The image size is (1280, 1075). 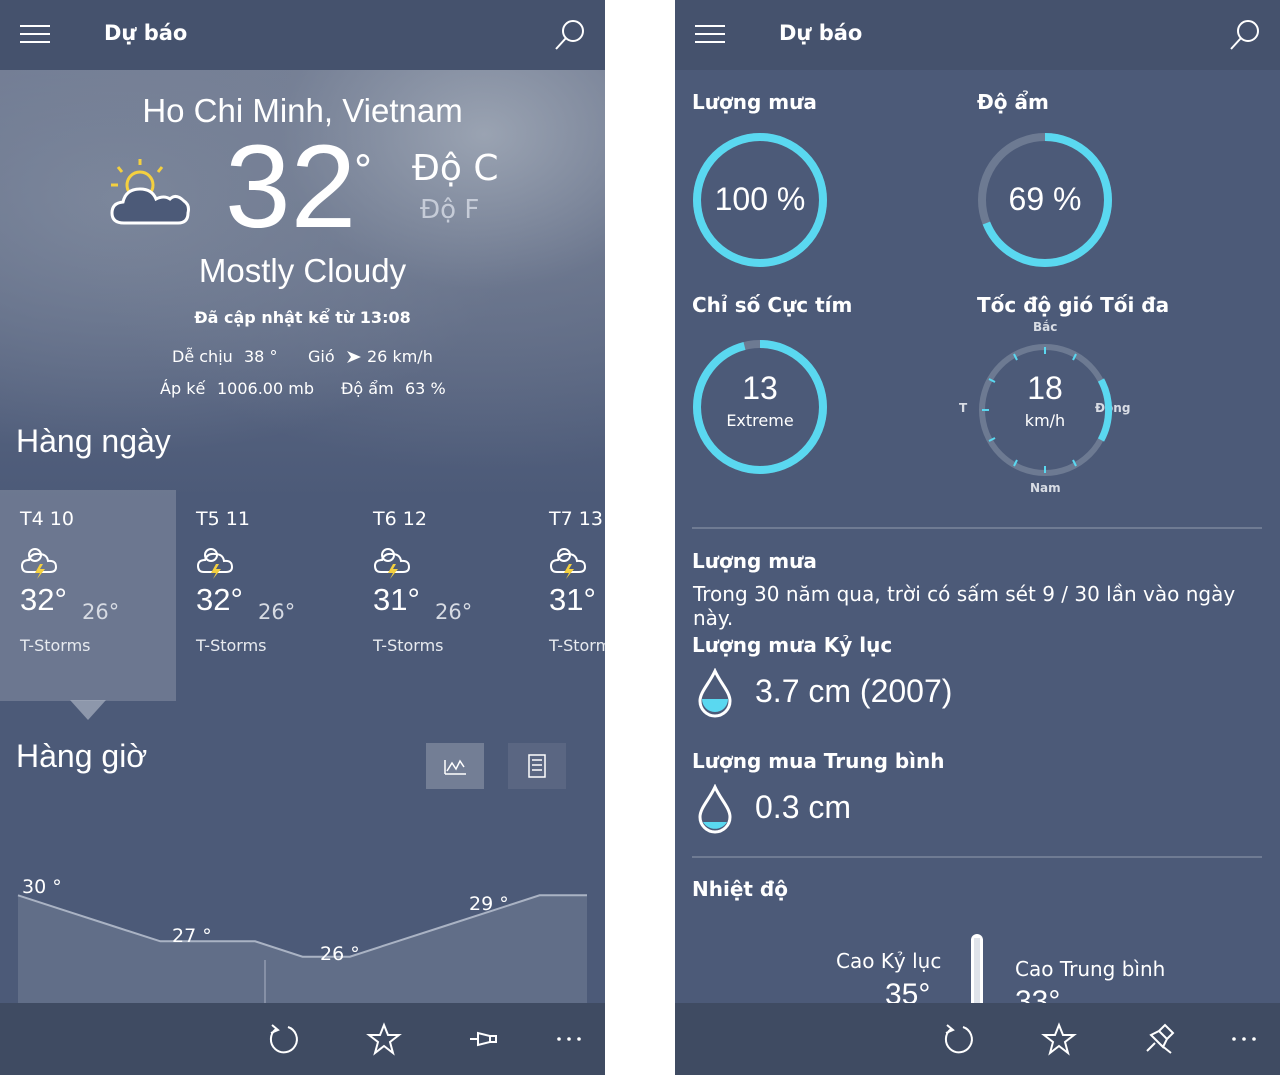 I want to click on hourly-label: 26 °, so click(x=340, y=954).